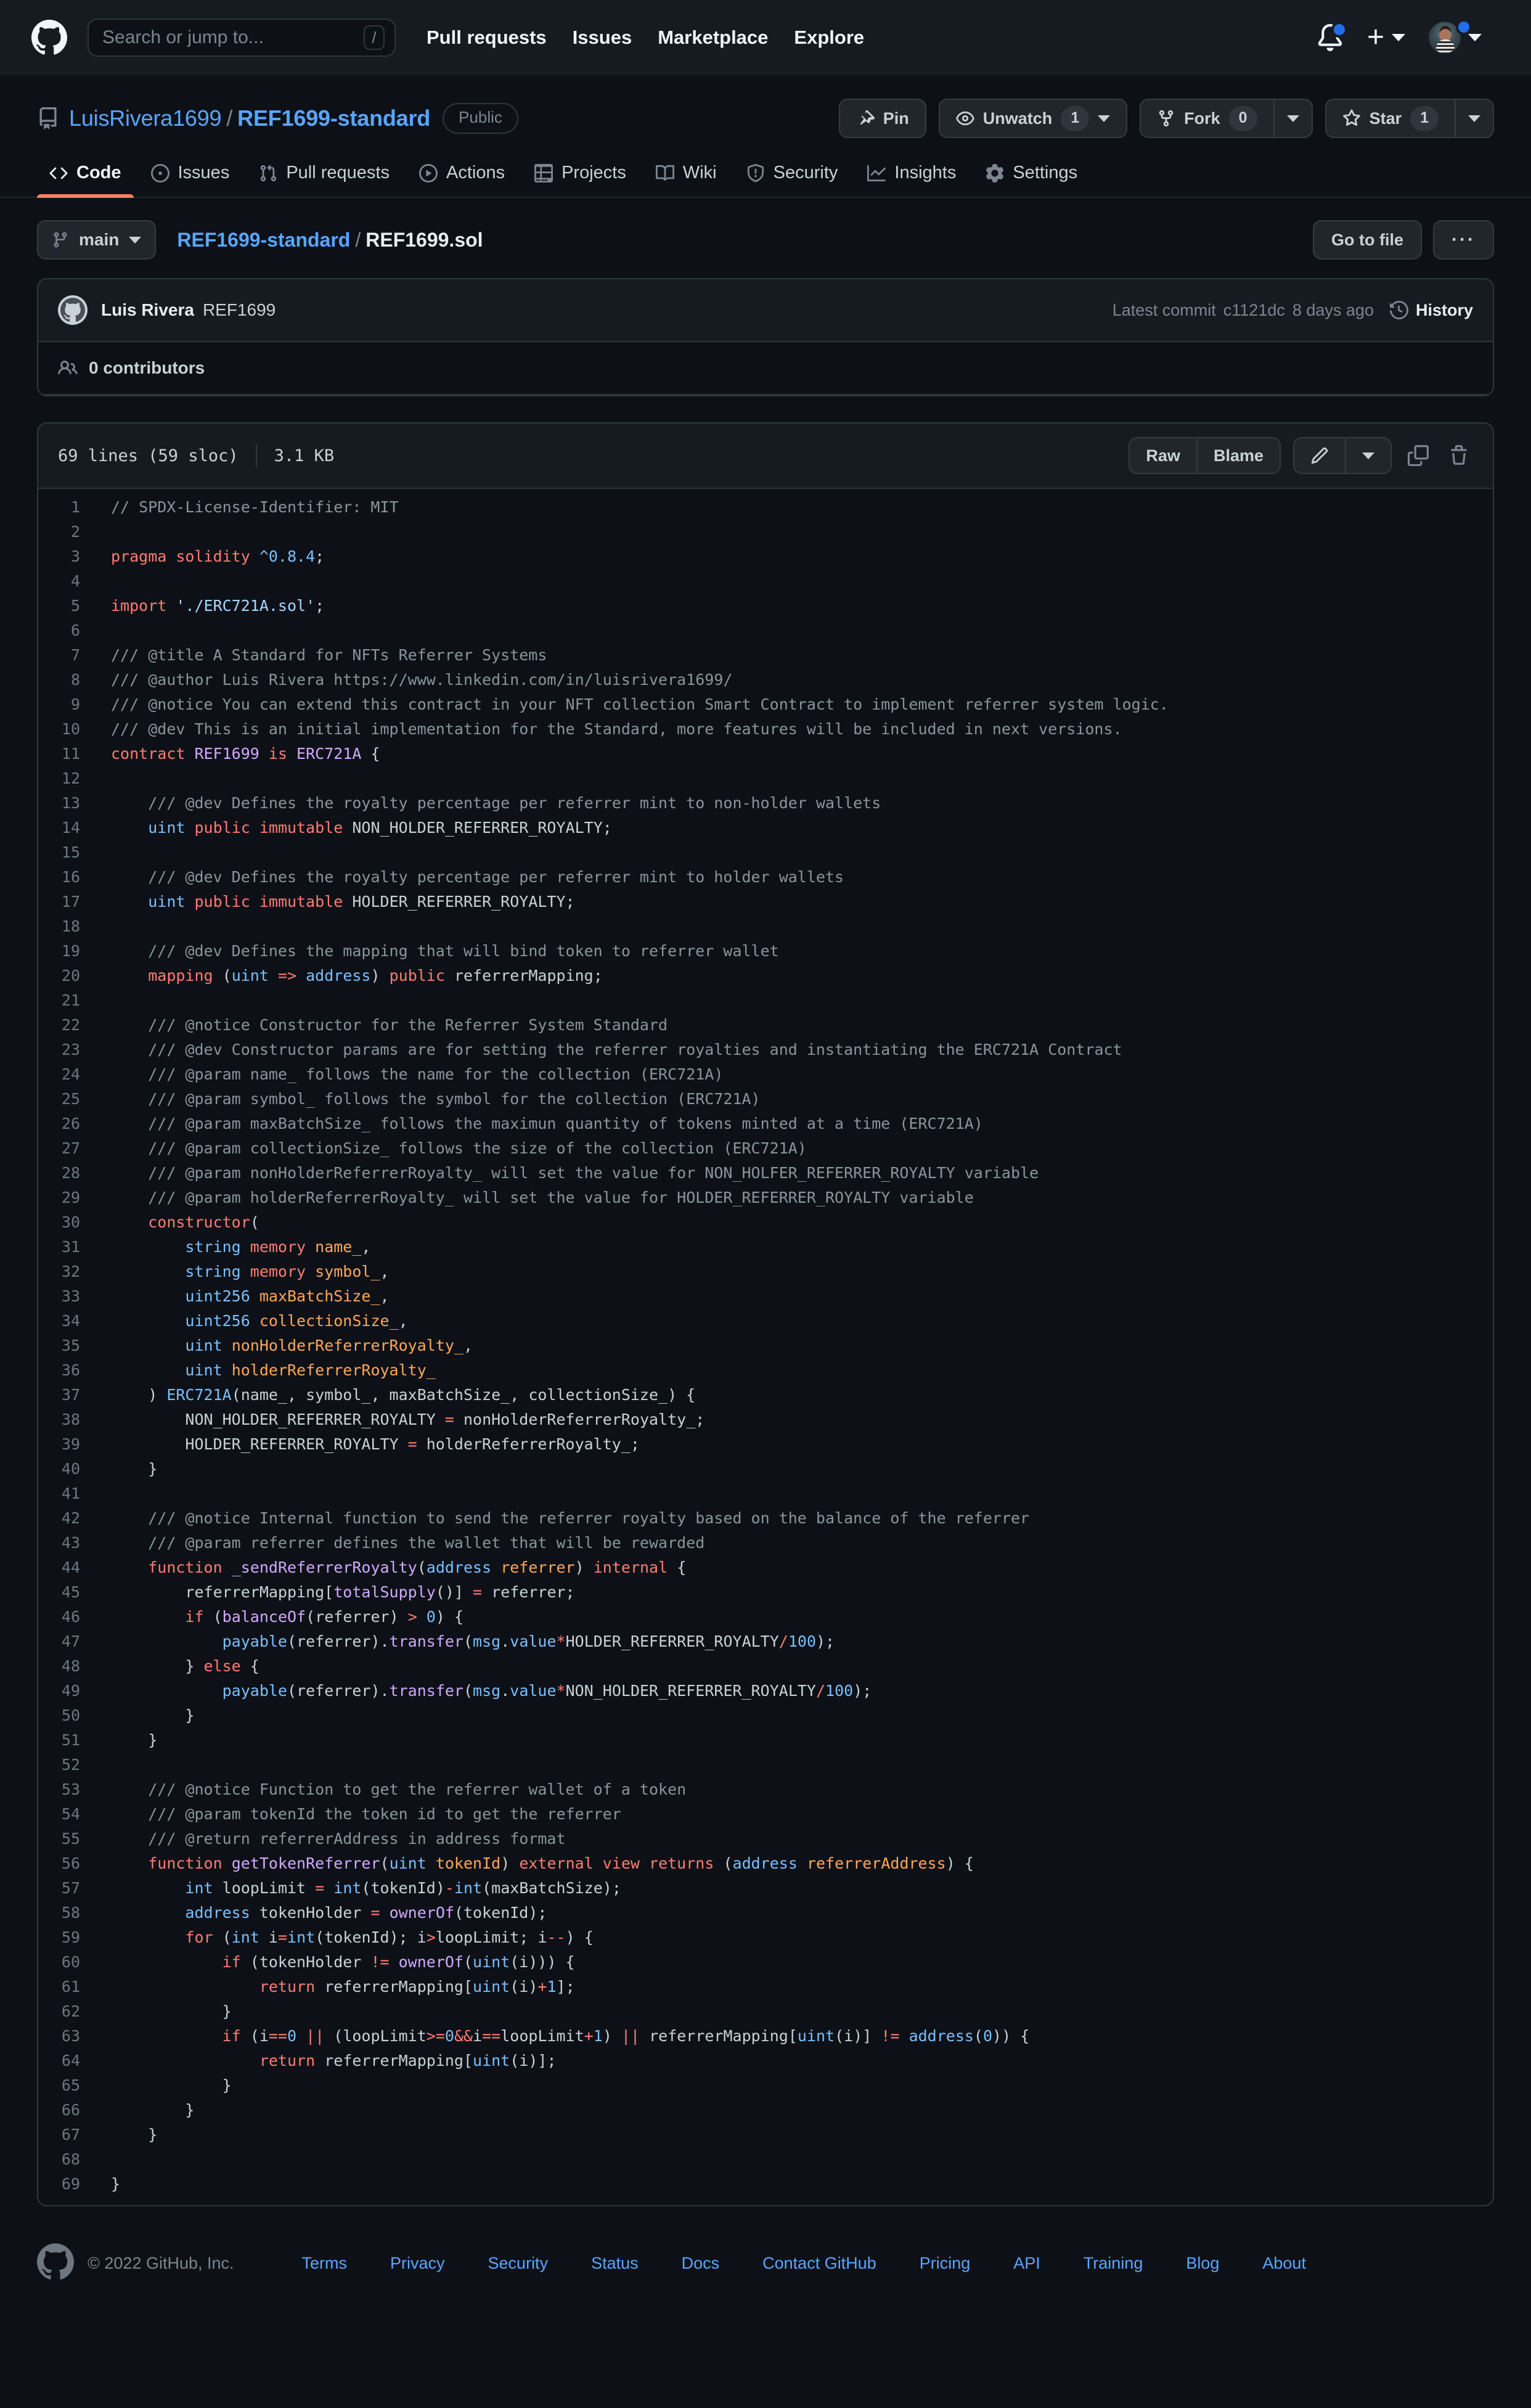 Image resolution: width=1531 pixels, height=2408 pixels. What do you see at coordinates (67, 630) in the screenshot?
I see `line-number: 6` at bounding box center [67, 630].